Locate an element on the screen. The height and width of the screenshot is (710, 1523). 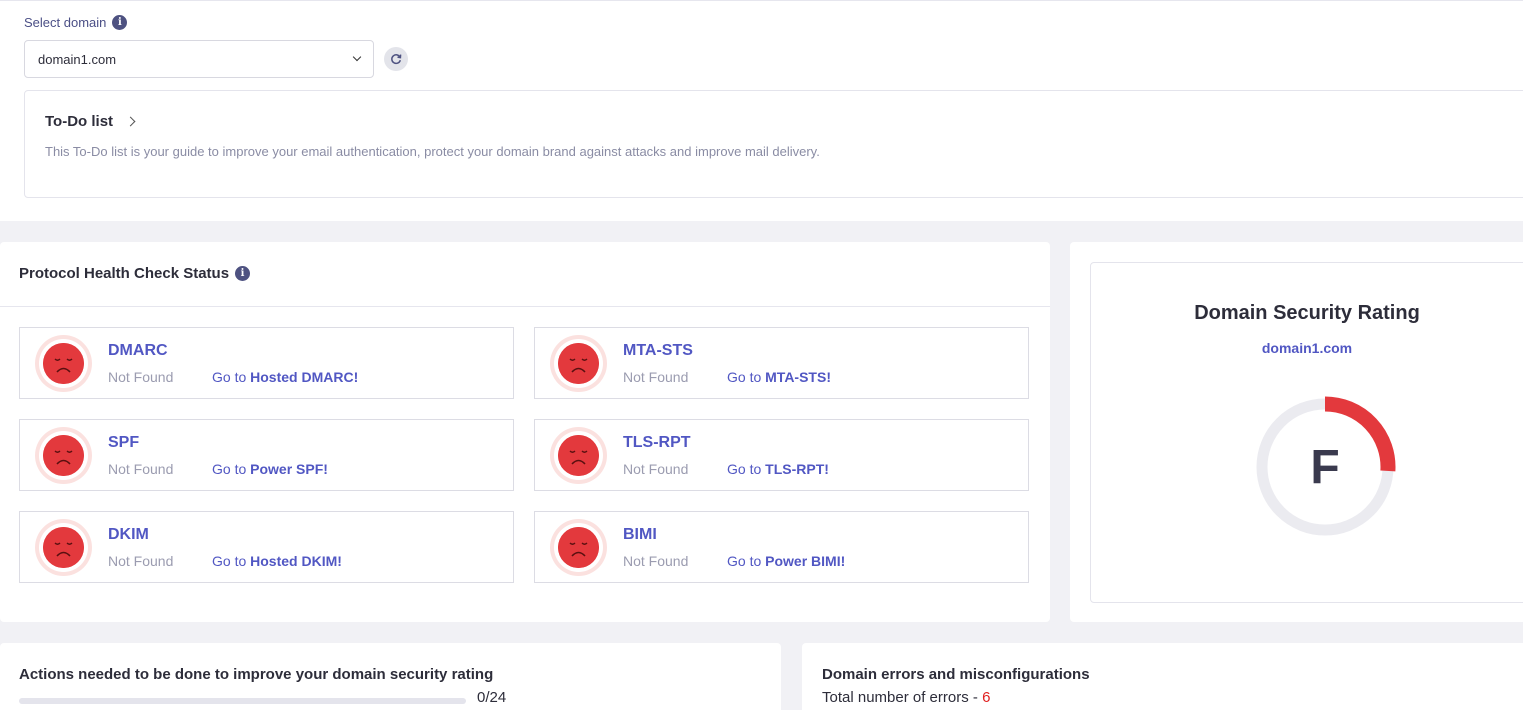
protocol-link: Go to MTA-STS! is located at coordinates (779, 377).